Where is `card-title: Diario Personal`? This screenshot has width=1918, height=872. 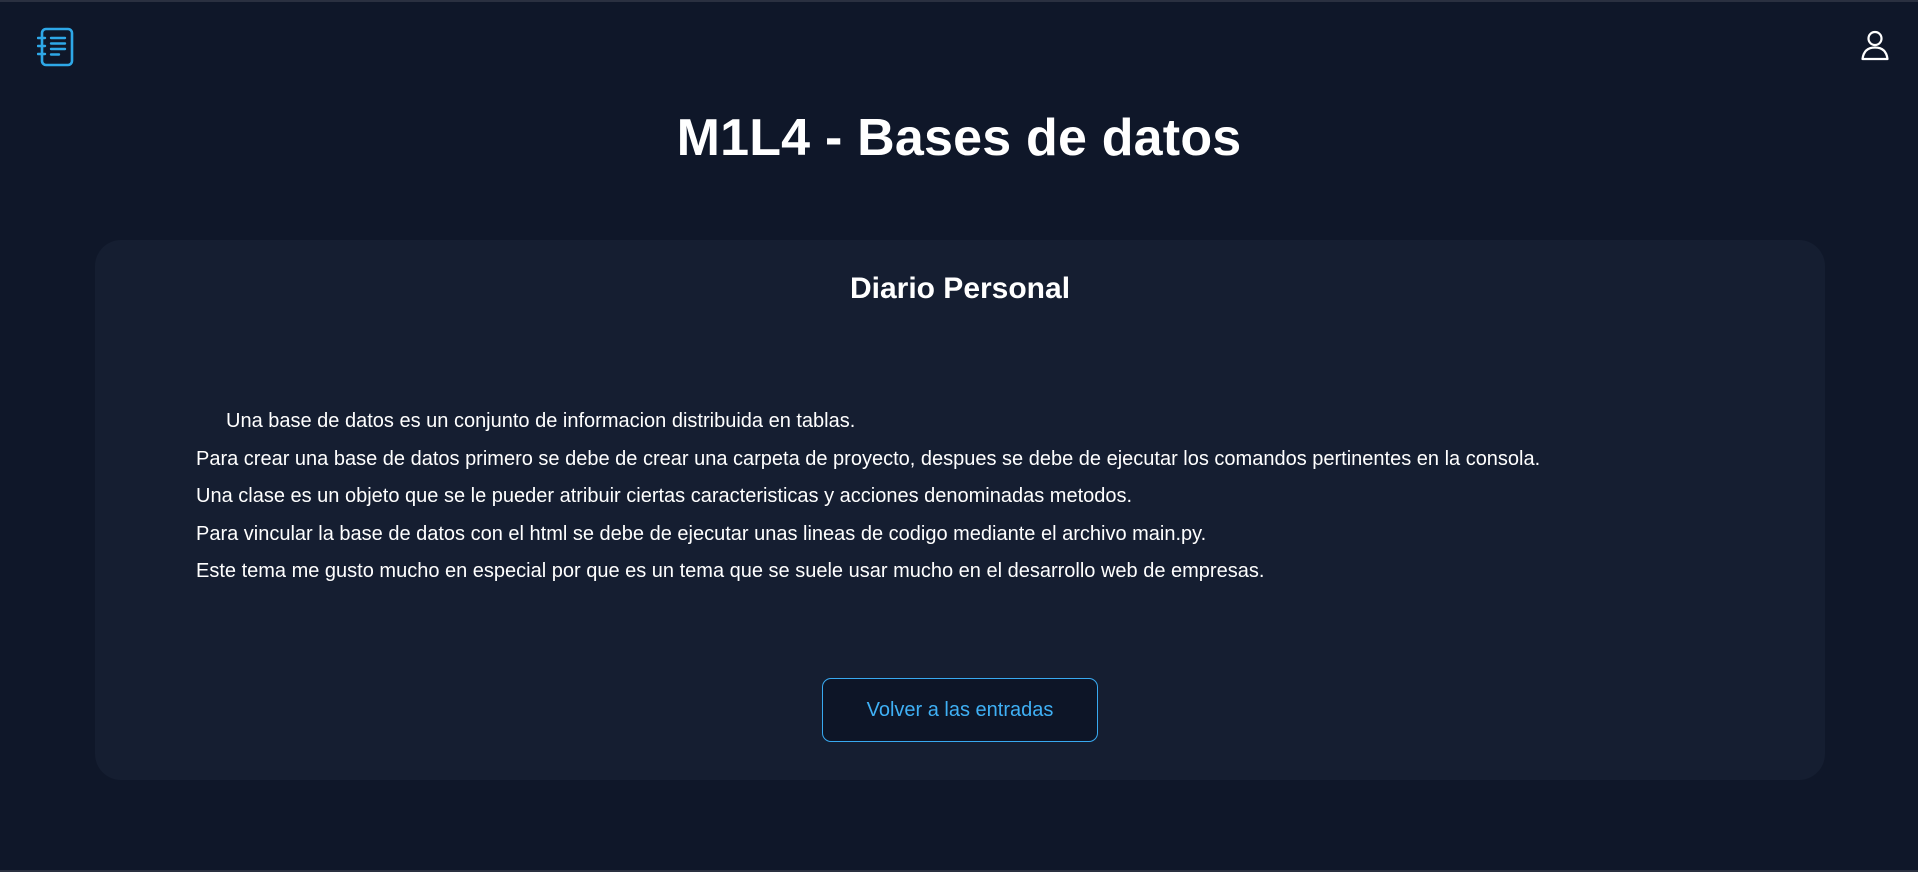 card-title: Diario Personal is located at coordinates (960, 288).